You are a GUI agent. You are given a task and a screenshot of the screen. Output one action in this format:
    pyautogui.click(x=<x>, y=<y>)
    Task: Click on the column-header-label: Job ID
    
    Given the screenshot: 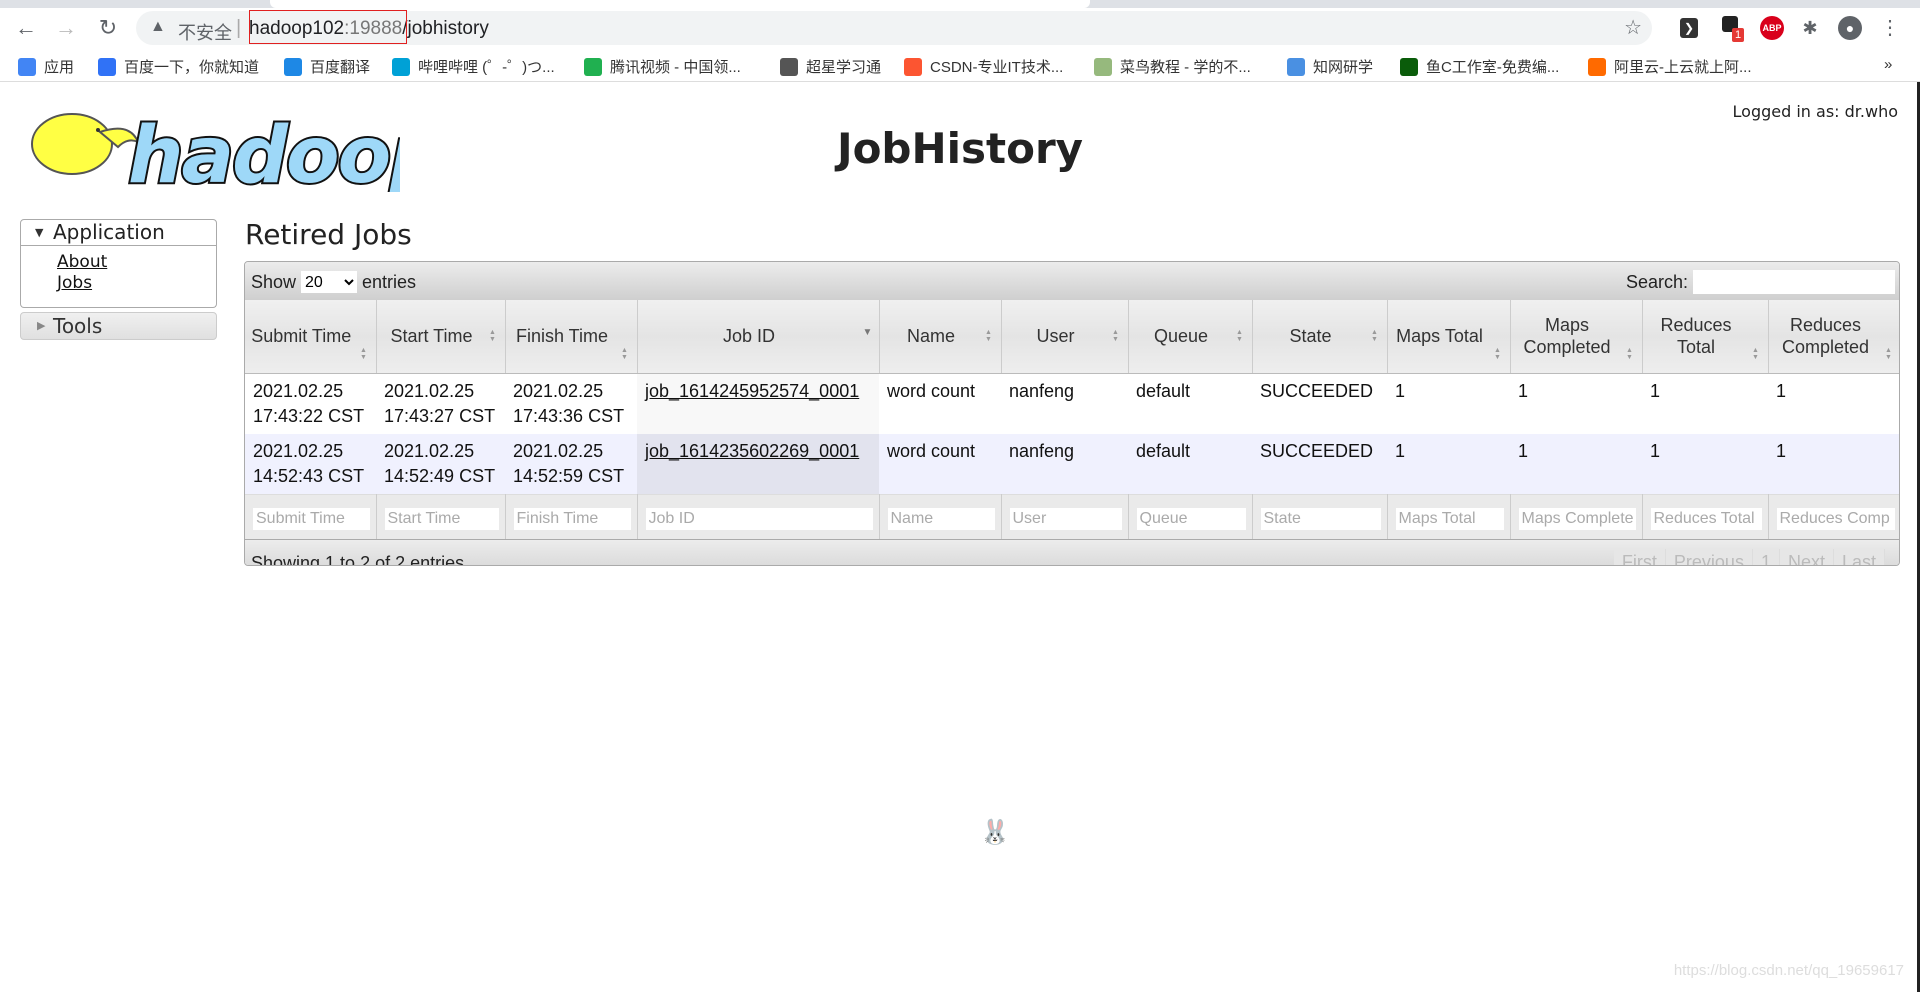 What is the action you would take?
    pyautogui.click(x=749, y=336)
    